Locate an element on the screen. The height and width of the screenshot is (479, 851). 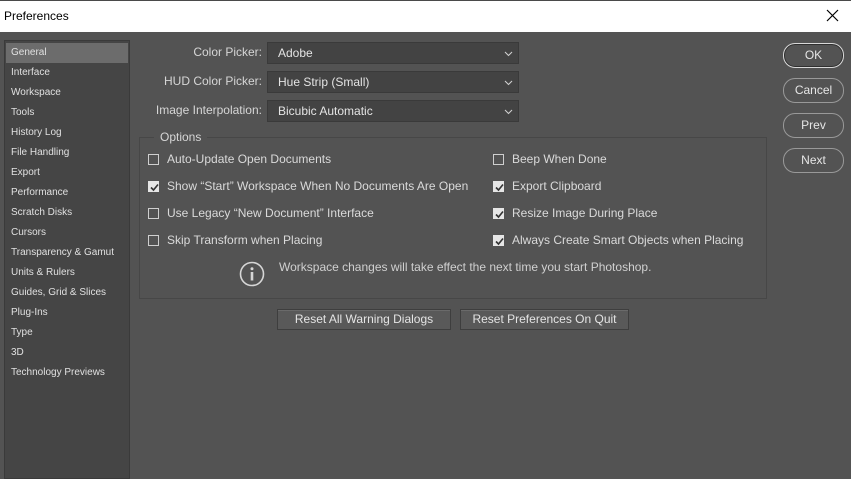
sidebar-item-export: Export is located at coordinates (67, 173).